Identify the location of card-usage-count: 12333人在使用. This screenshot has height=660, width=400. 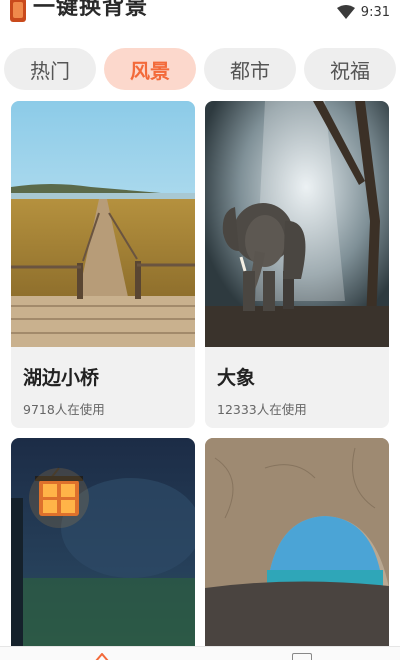
(262, 409).